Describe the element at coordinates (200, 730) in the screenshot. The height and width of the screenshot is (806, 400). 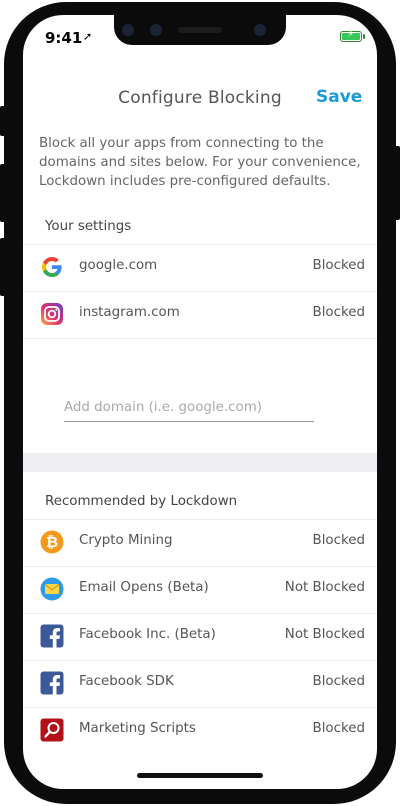
I see `recommended-row-marketing-scripts: Marketing Scripts Blocked` at that location.